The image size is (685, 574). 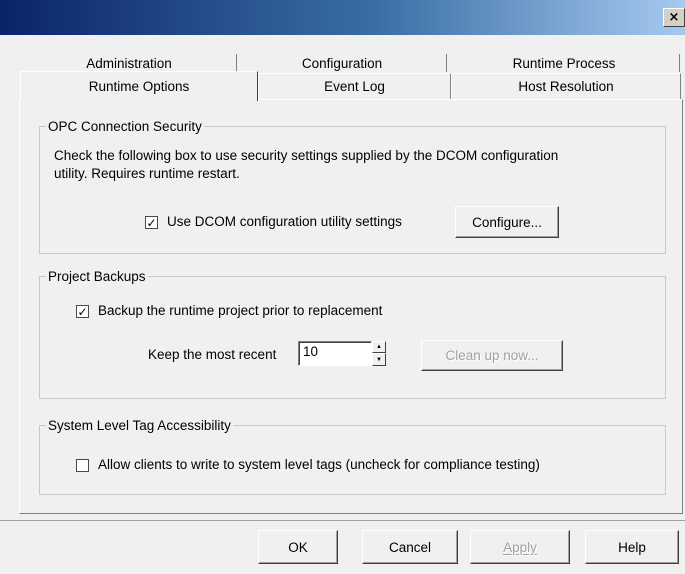 I want to click on tab-configuration: Configuration, so click(x=342, y=63).